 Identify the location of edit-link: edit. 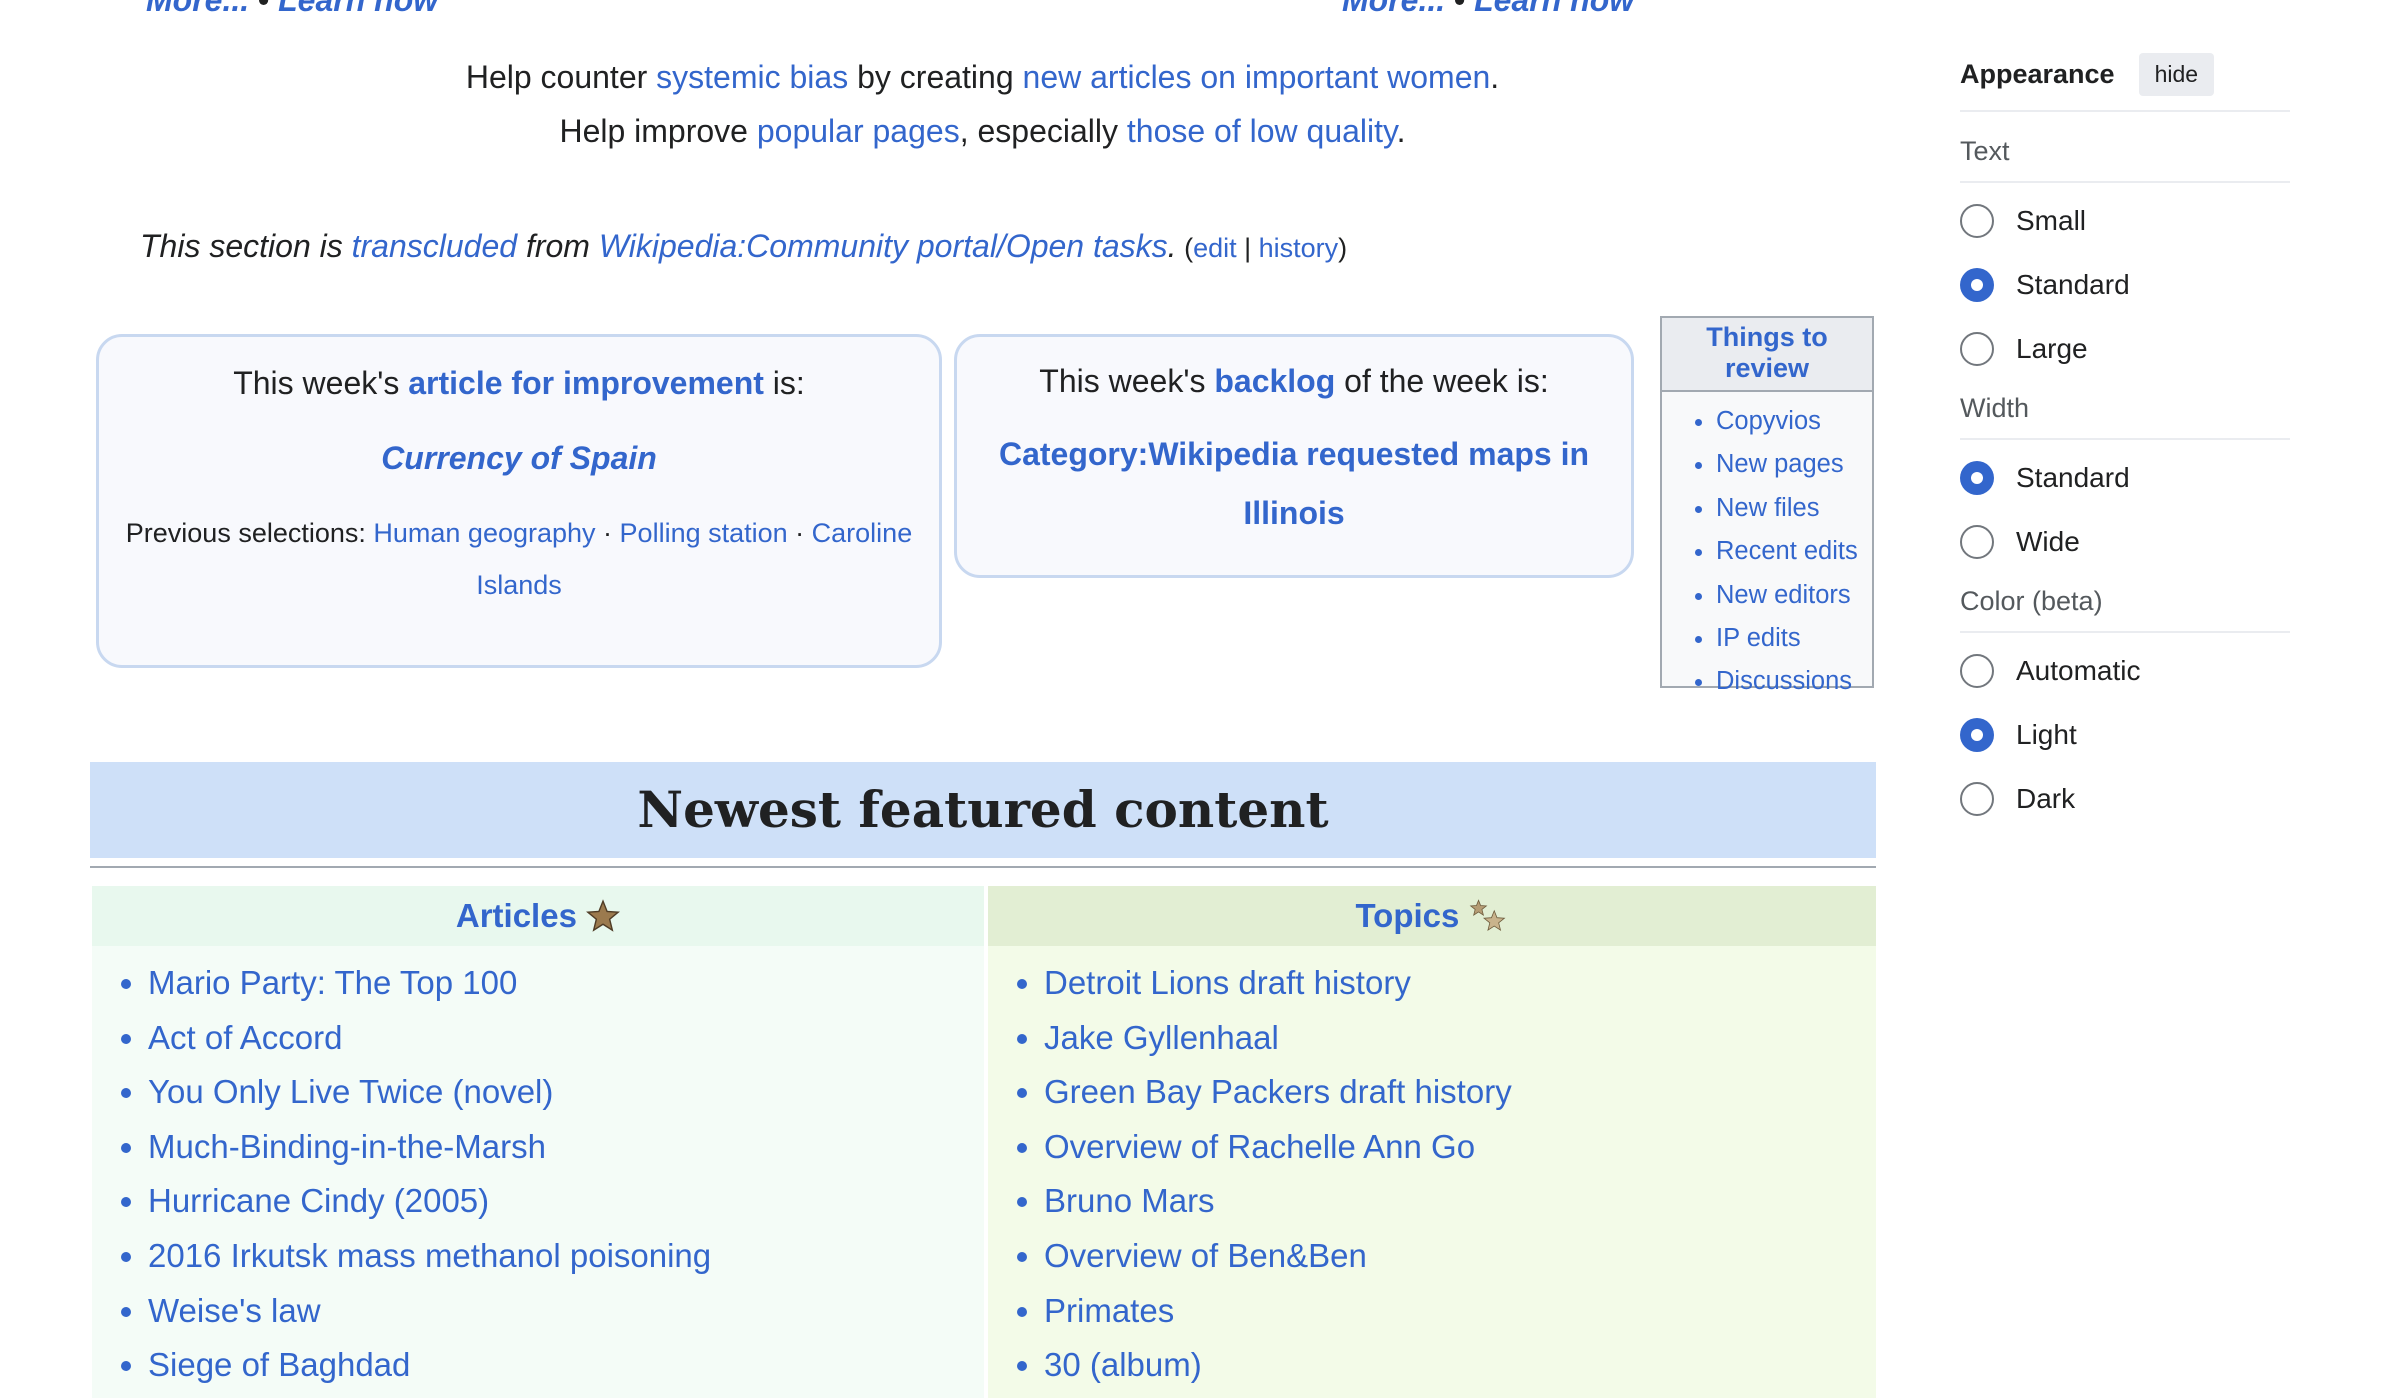
(1215, 248).